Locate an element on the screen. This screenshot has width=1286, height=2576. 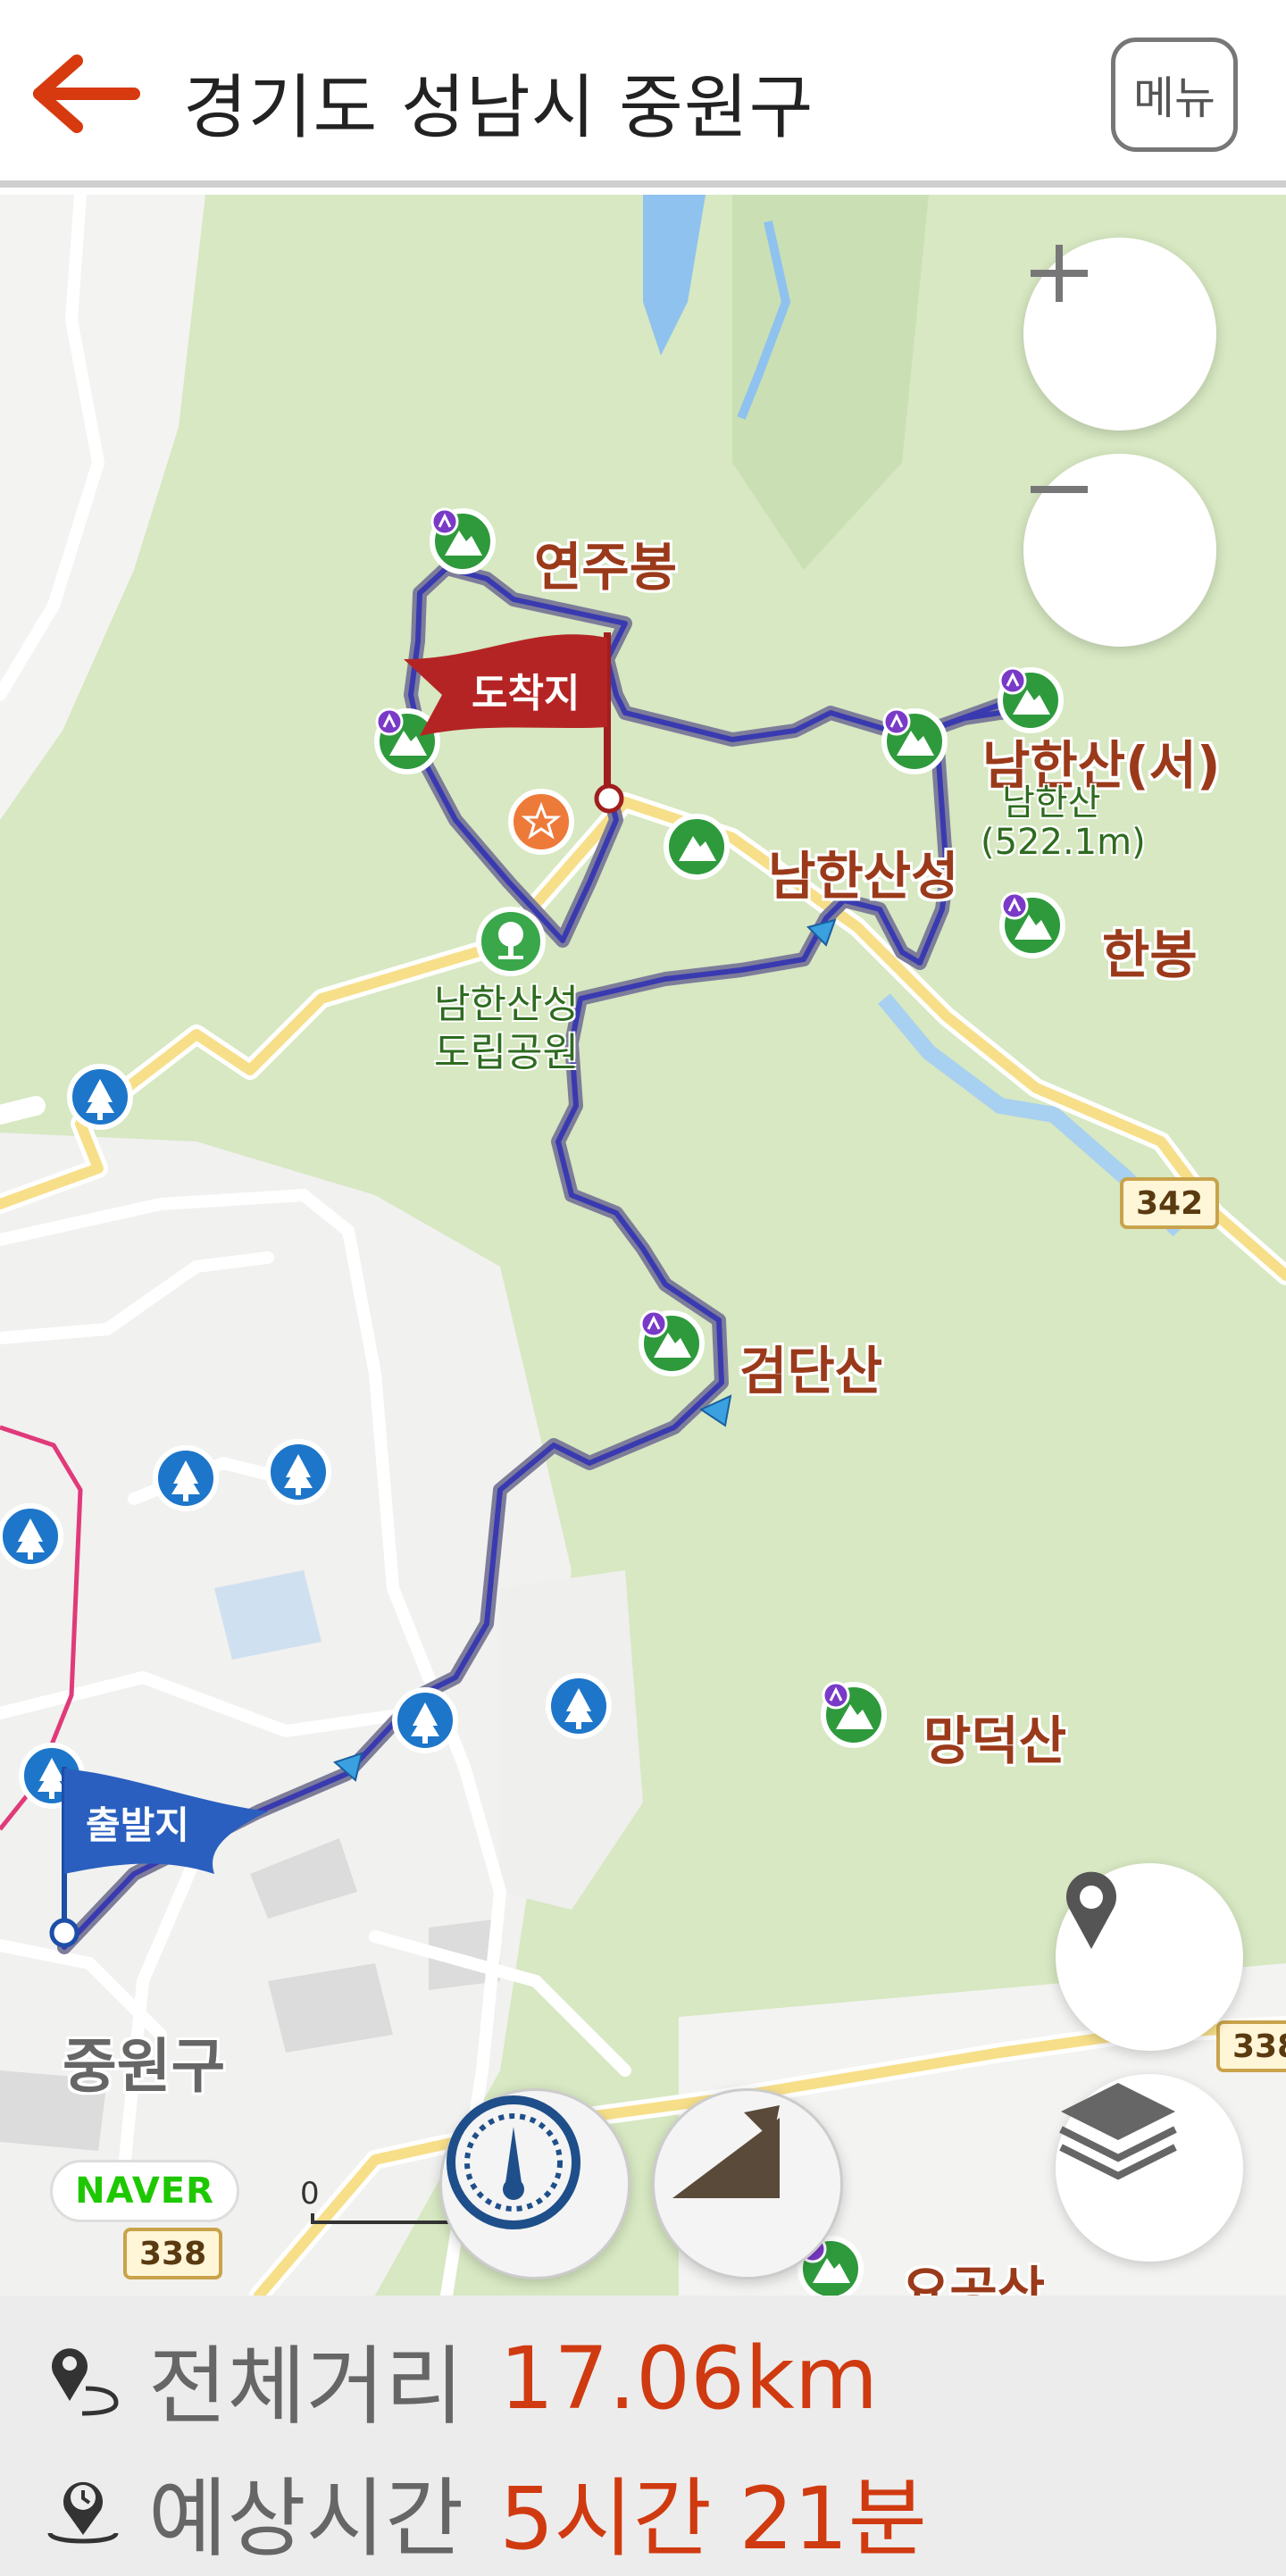
location-pin-icon is located at coordinates (1091, 1910).